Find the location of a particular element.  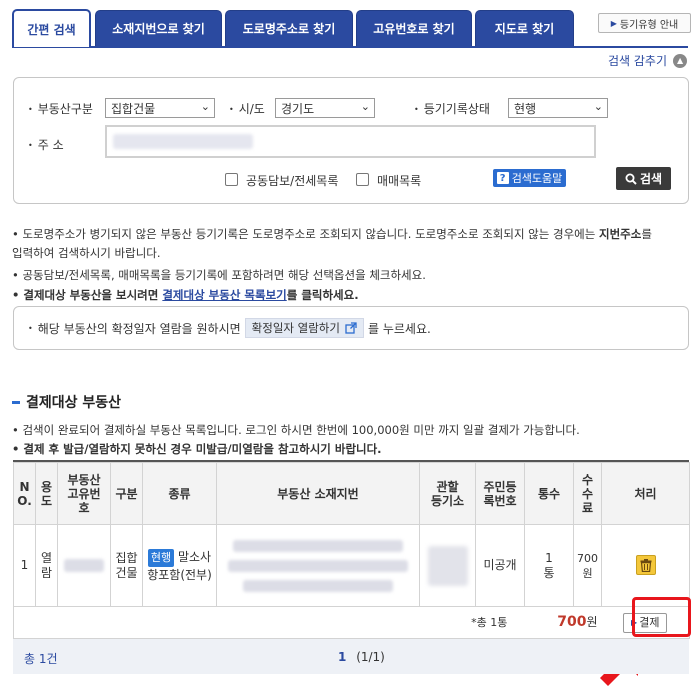

register-type-label: 등기유형 안내 is located at coordinates (649, 25).